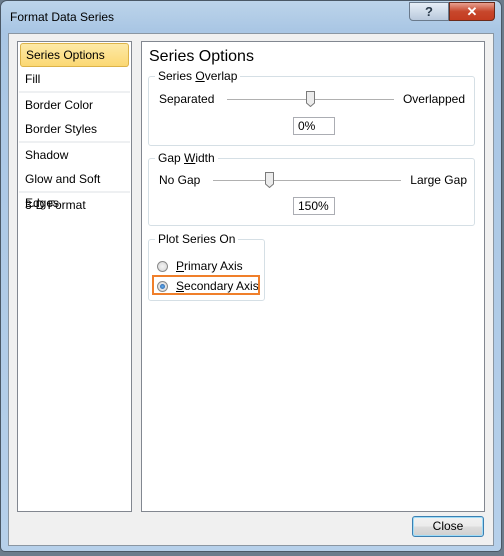  What do you see at coordinates (74, 205) in the screenshot?
I see `sidebar-item-3d-format: 3-D Format` at bounding box center [74, 205].